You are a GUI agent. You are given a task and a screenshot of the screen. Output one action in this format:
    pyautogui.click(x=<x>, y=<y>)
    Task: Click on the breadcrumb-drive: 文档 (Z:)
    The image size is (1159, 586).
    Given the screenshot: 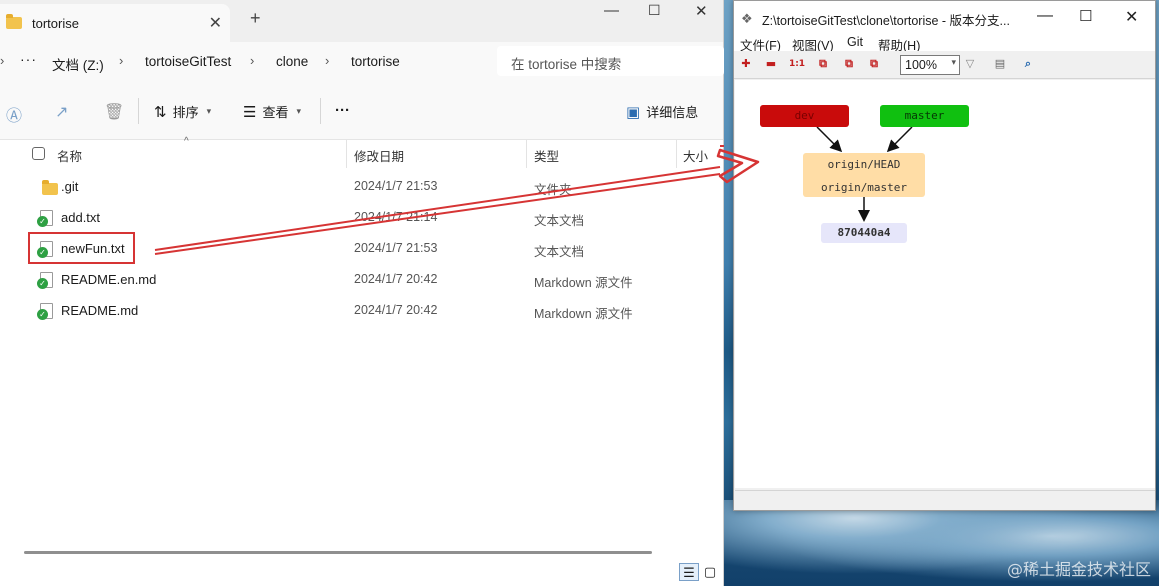 What is the action you would take?
    pyautogui.click(x=78, y=64)
    